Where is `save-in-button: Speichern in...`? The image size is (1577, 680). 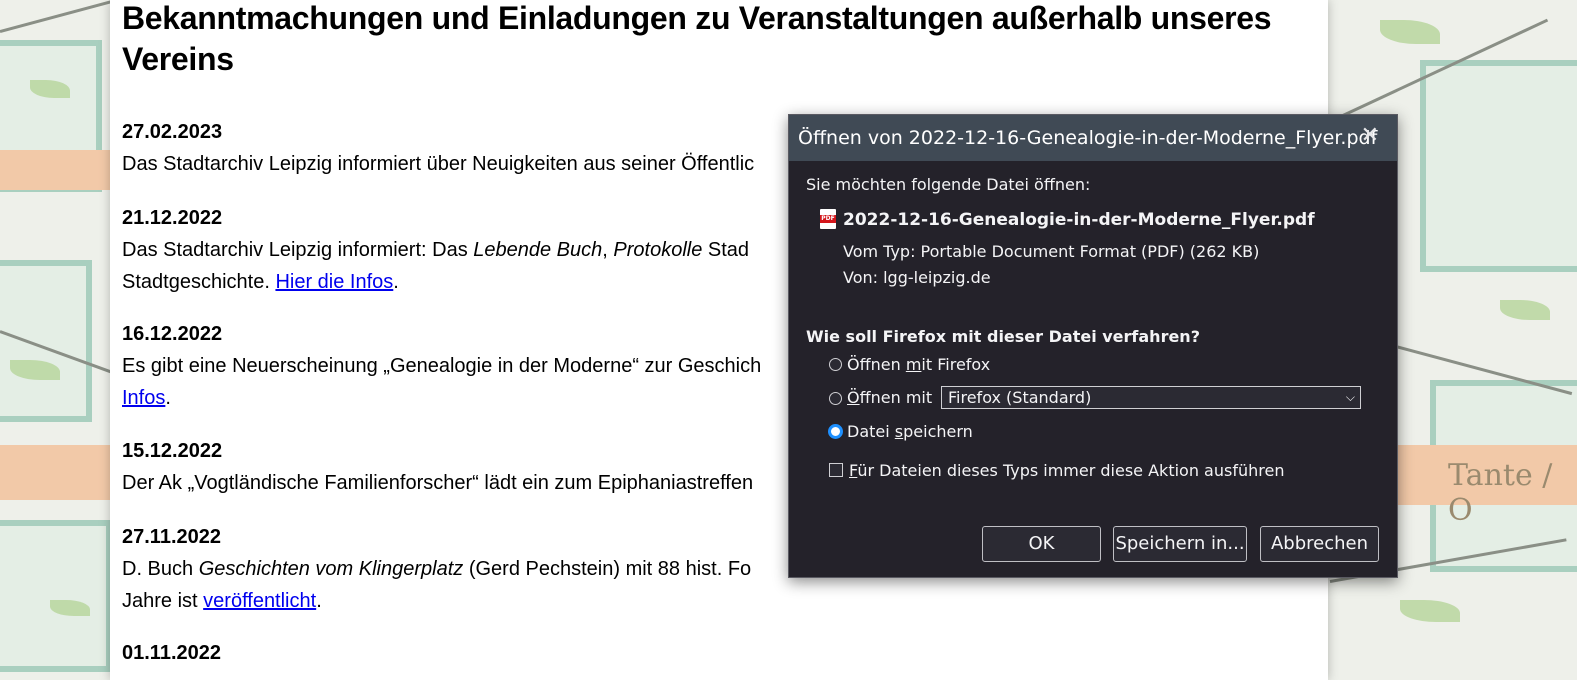
save-in-button: Speichern in... is located at coordinates (1180, 544).